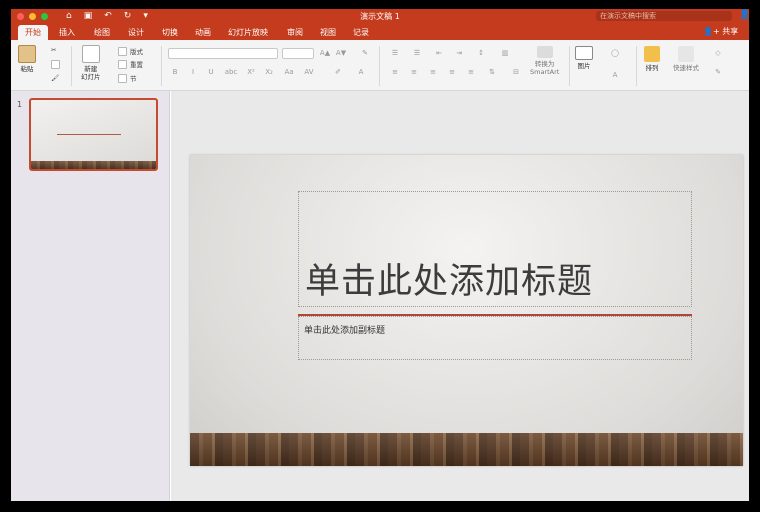  I want to click on convert-smartart-label: 转换为 SmartArt, so click(545, 68).